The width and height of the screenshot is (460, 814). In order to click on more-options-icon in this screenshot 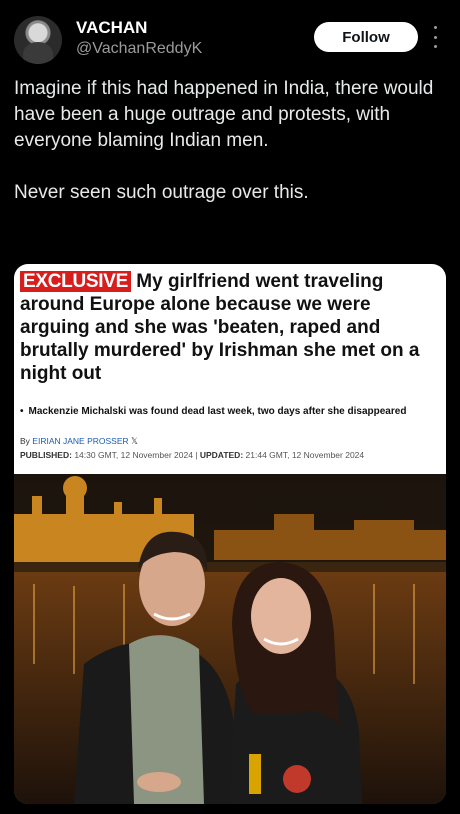, I will do `click(435, 37)`.